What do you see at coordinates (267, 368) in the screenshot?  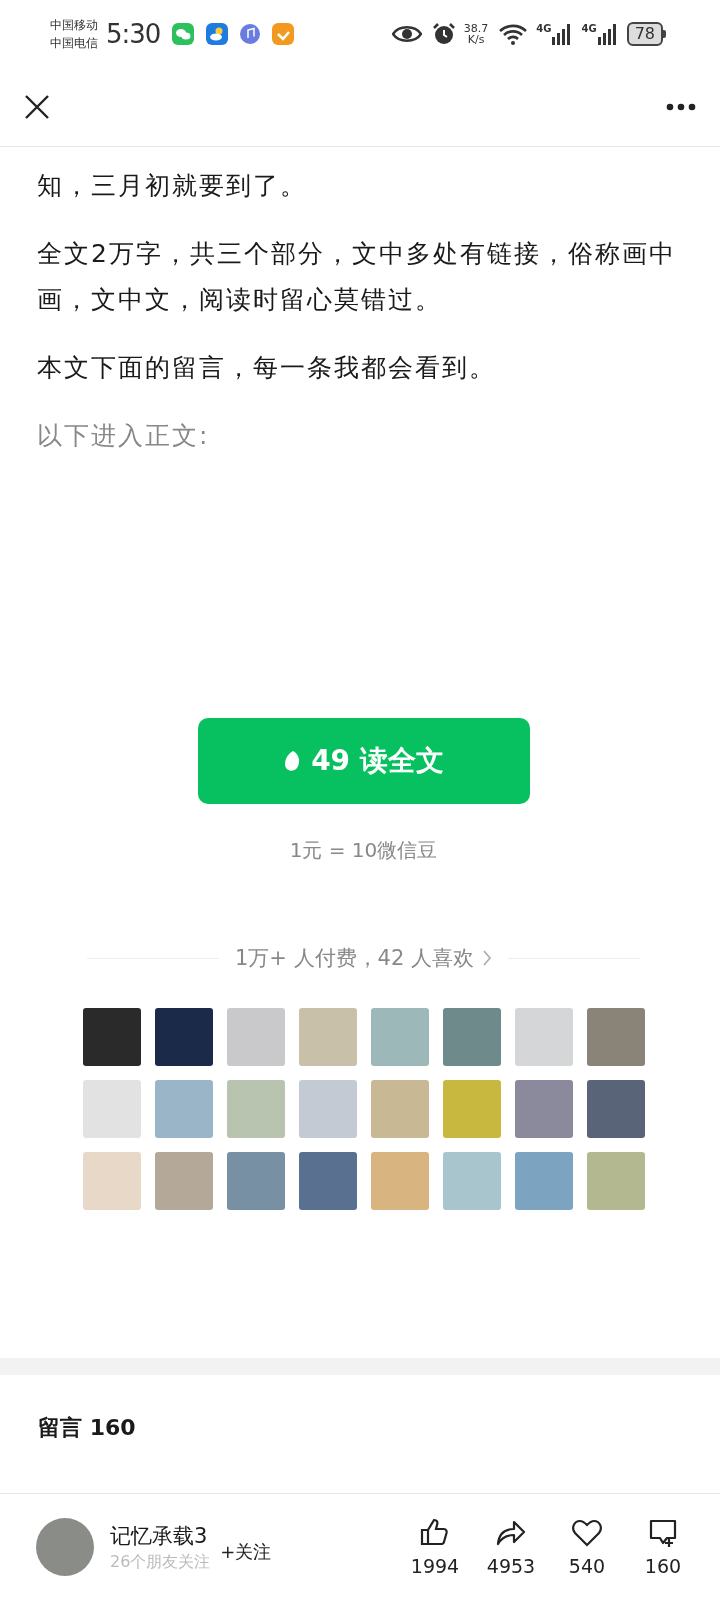 I see `article-paragraph: 本文下面的留言，每一条我都会看到。` at bounding box center [267, 368].